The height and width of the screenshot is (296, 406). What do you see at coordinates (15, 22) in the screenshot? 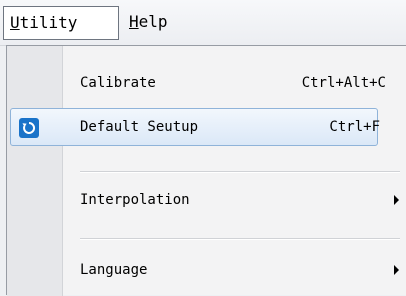
I see `menu-utility-accel: U` at bounding box center [15, 22].